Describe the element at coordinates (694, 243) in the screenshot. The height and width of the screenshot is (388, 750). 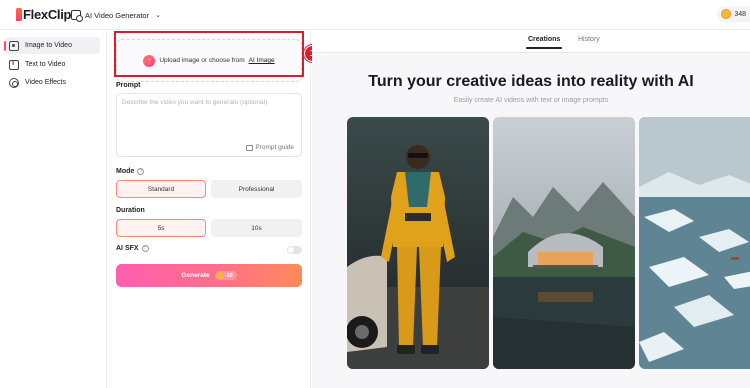
I see `sample-image-icebergs` at that location.